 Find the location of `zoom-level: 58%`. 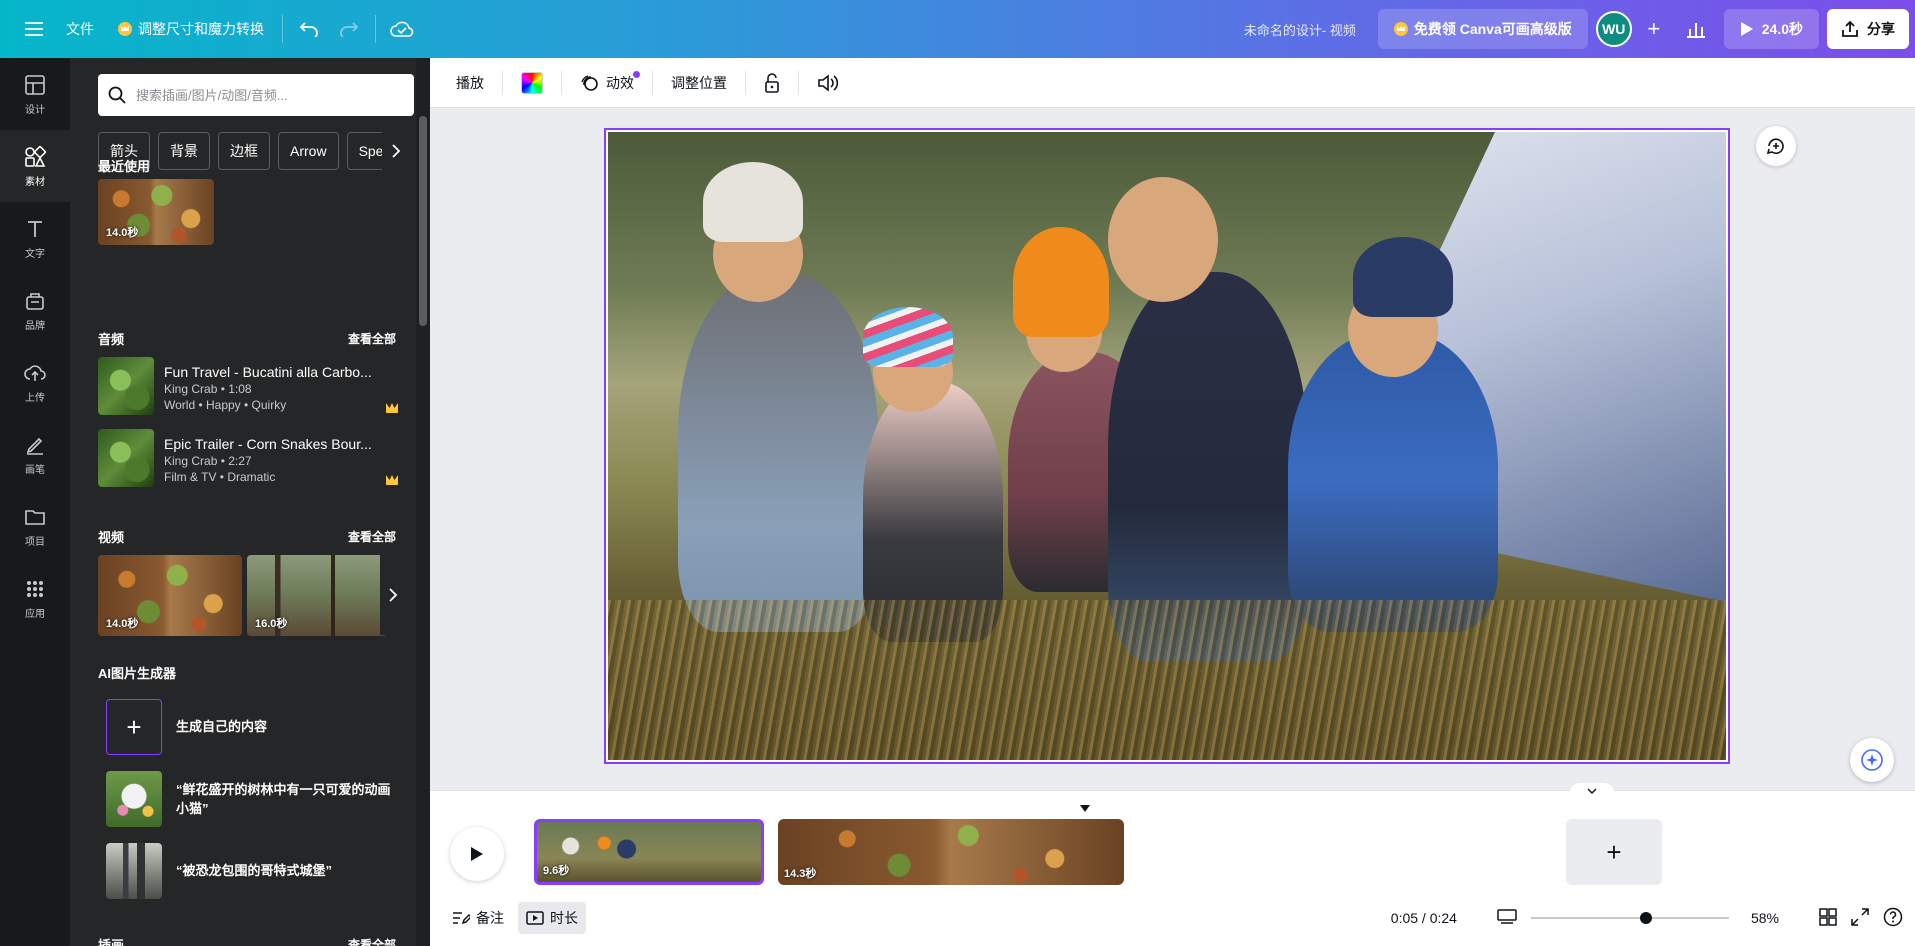

zoom-level: 58% is located at coordinates (1765, 918).